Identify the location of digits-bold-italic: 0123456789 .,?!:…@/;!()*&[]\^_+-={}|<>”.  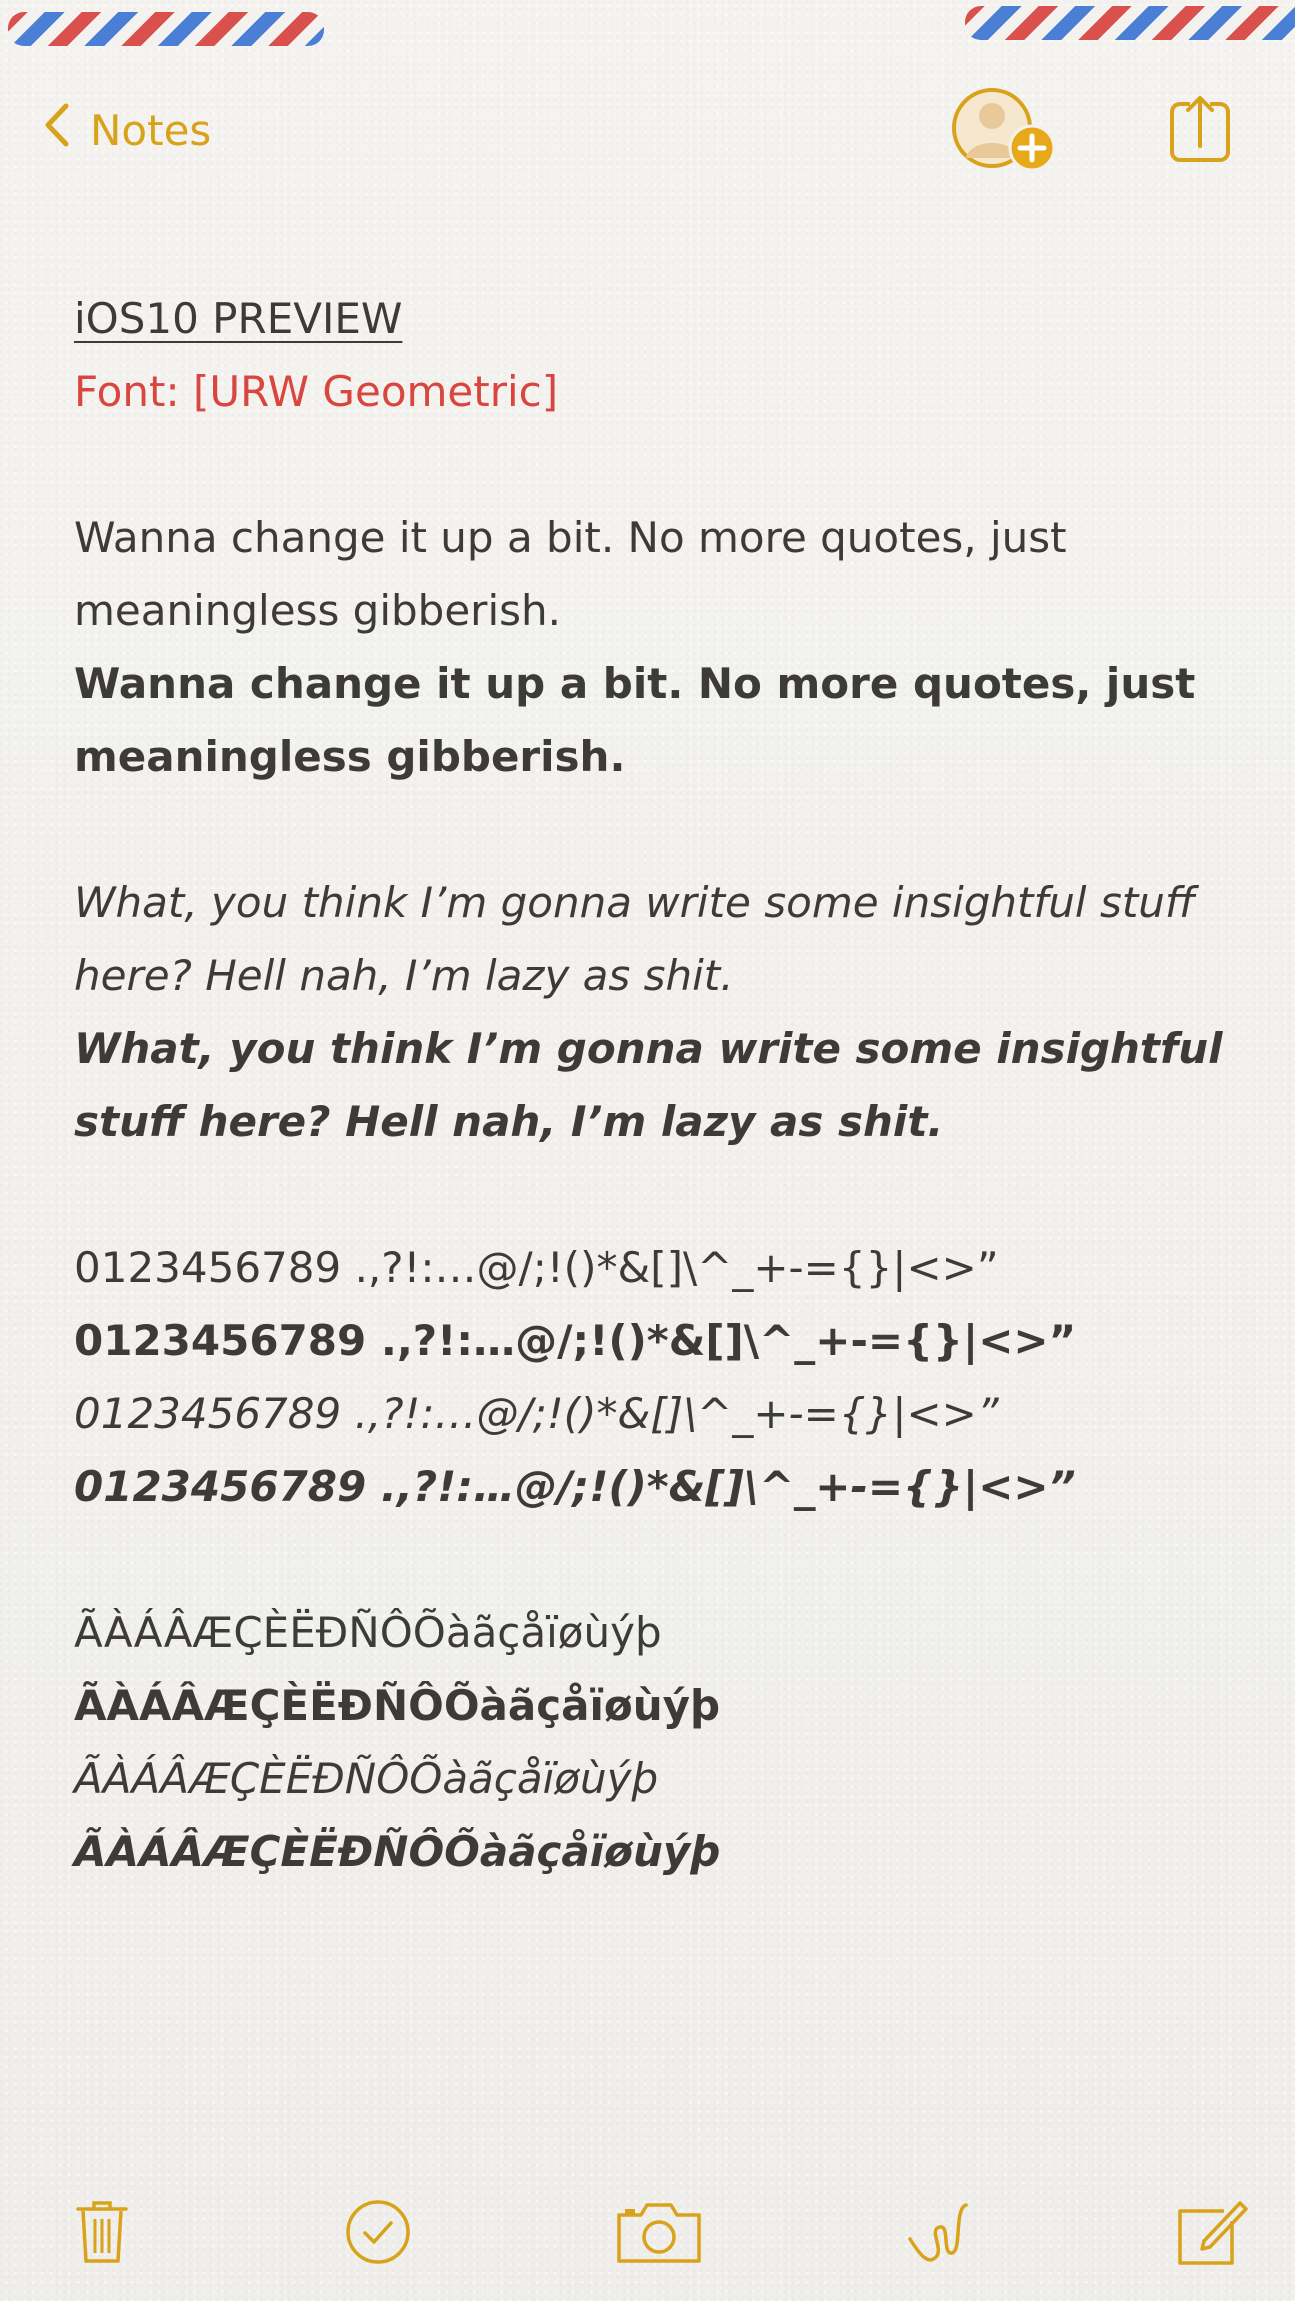
(575, 1486).